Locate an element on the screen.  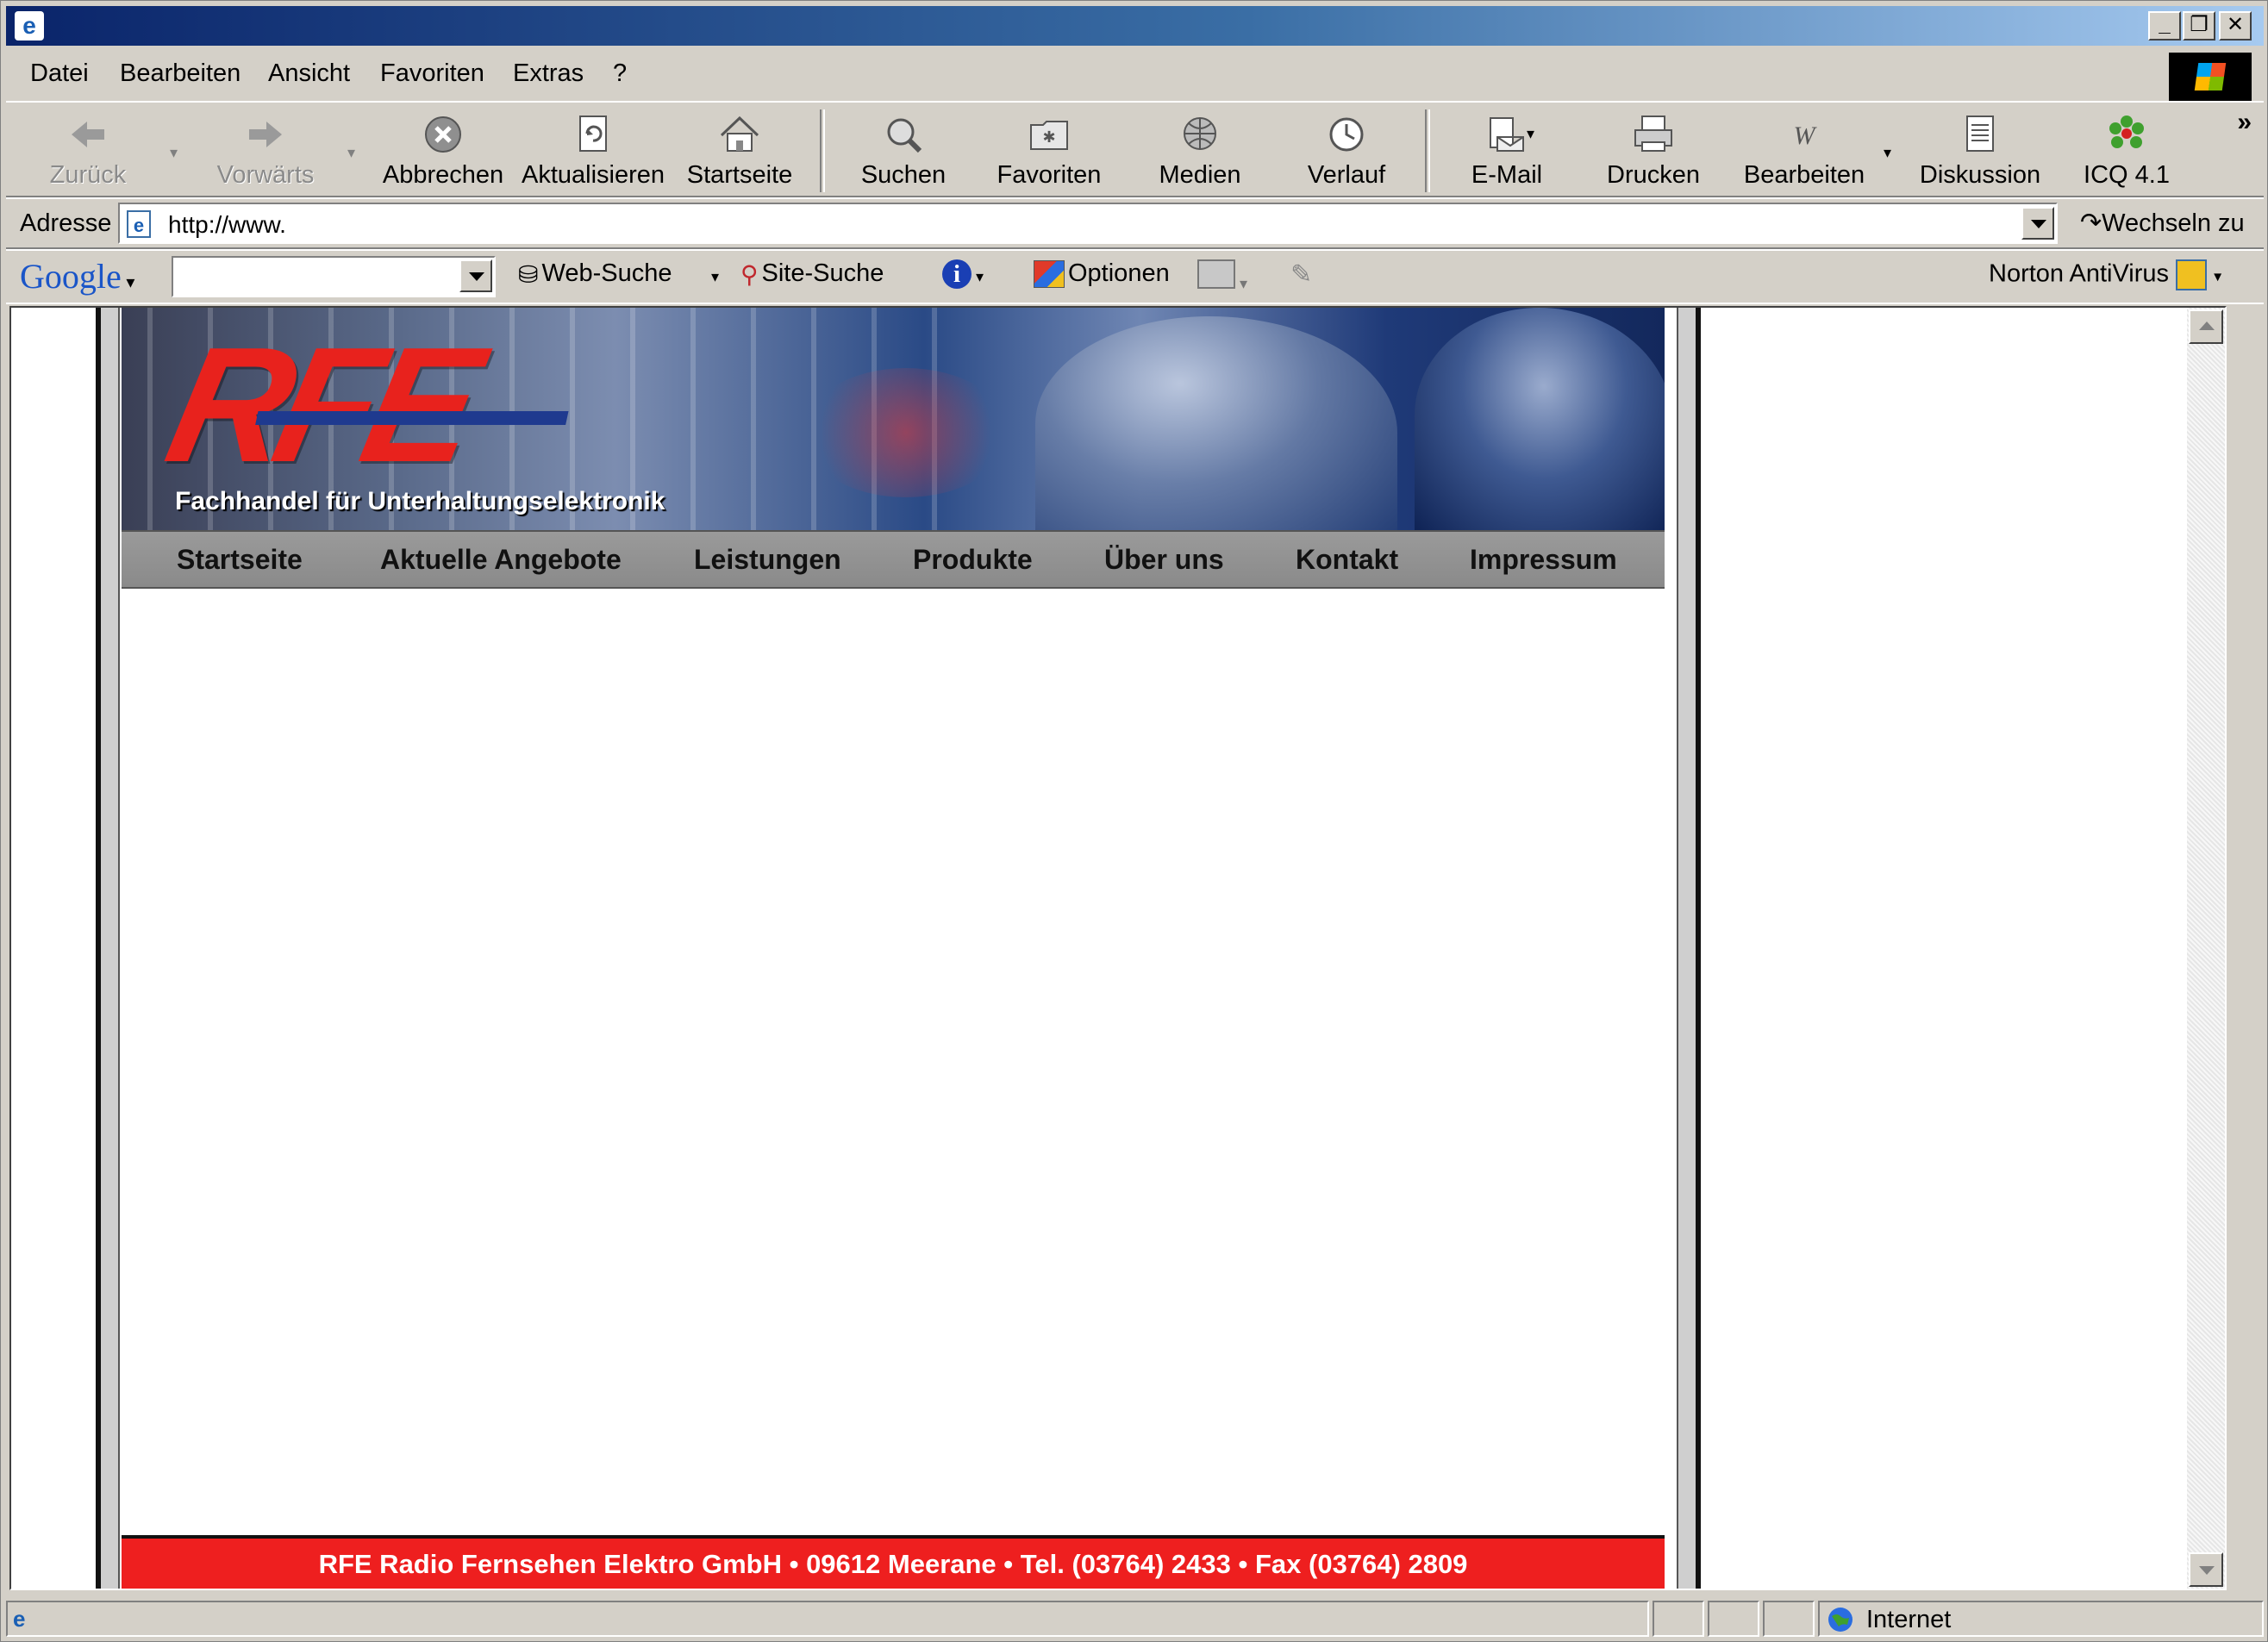
banner-photo-woman is located at coordinates (1216, 423).